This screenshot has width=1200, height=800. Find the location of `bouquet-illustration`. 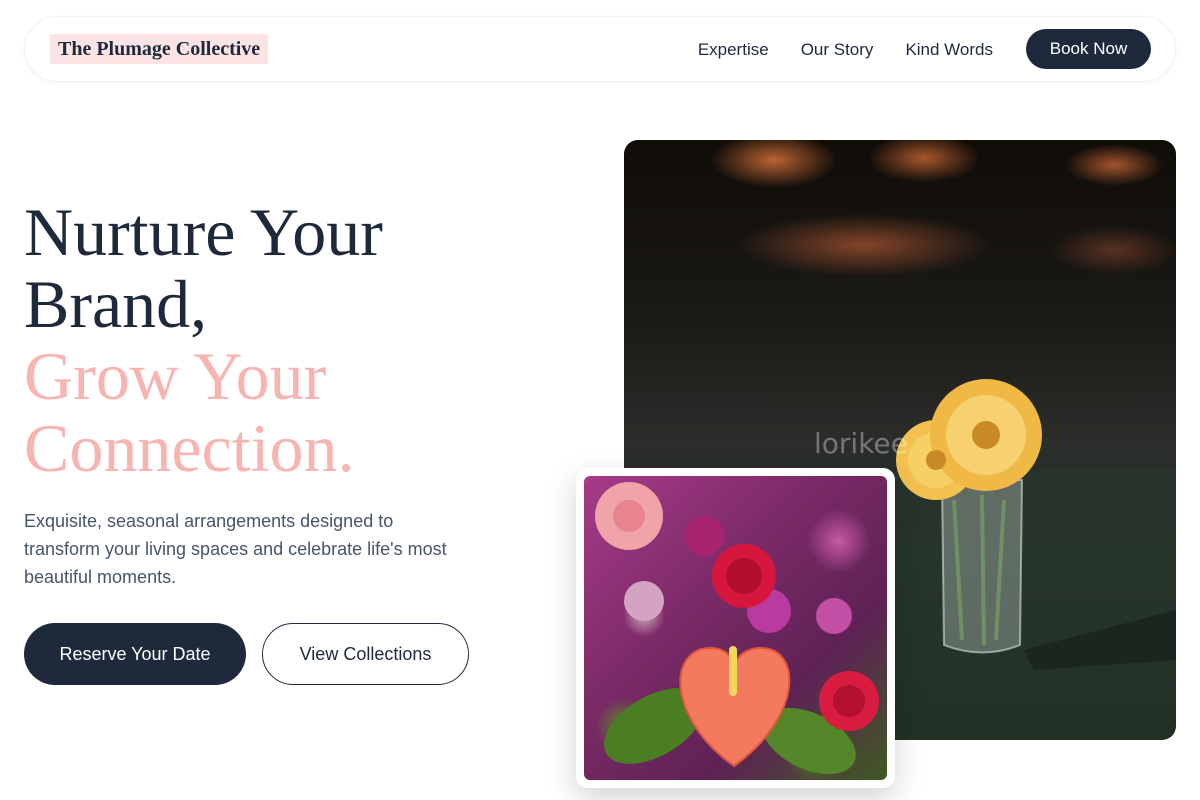

bouquet-illustration is located at coordinates (737, 628).